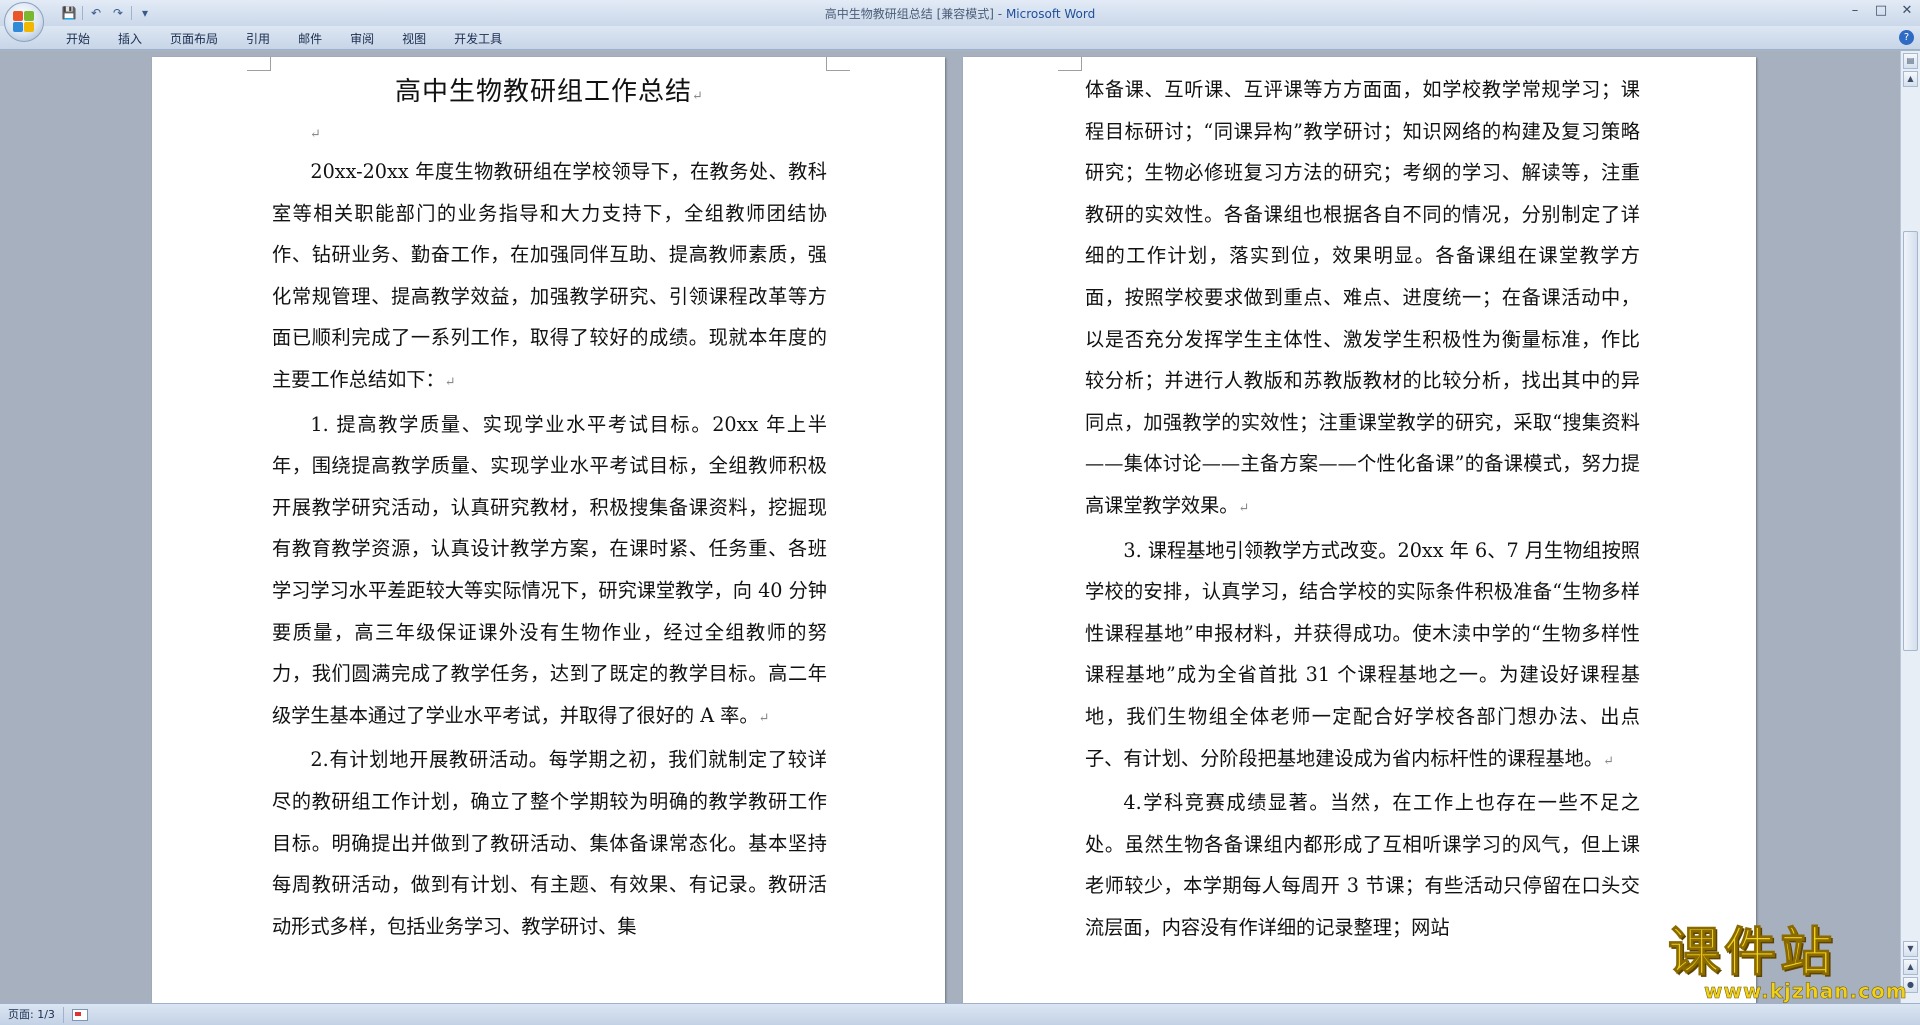 The height and width of the screenshot is (1025, 1920). What do you see at coordinates (194, 39) in the screenshot?
I see `tab-page-layout: 页面布局` at bounding box center [194, 39].